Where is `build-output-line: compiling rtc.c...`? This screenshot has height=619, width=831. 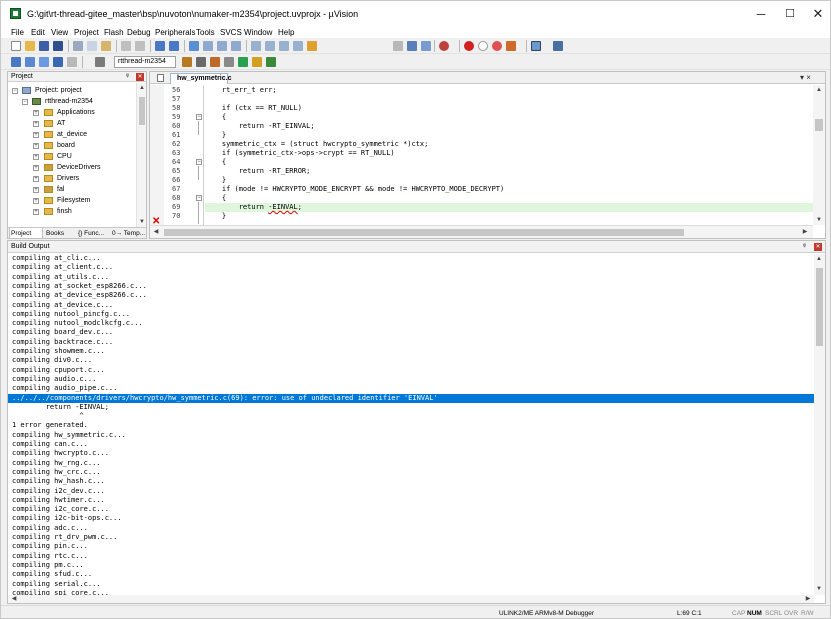 build-output-line: compiling rtc.c... is located at coordinates (411, 556).